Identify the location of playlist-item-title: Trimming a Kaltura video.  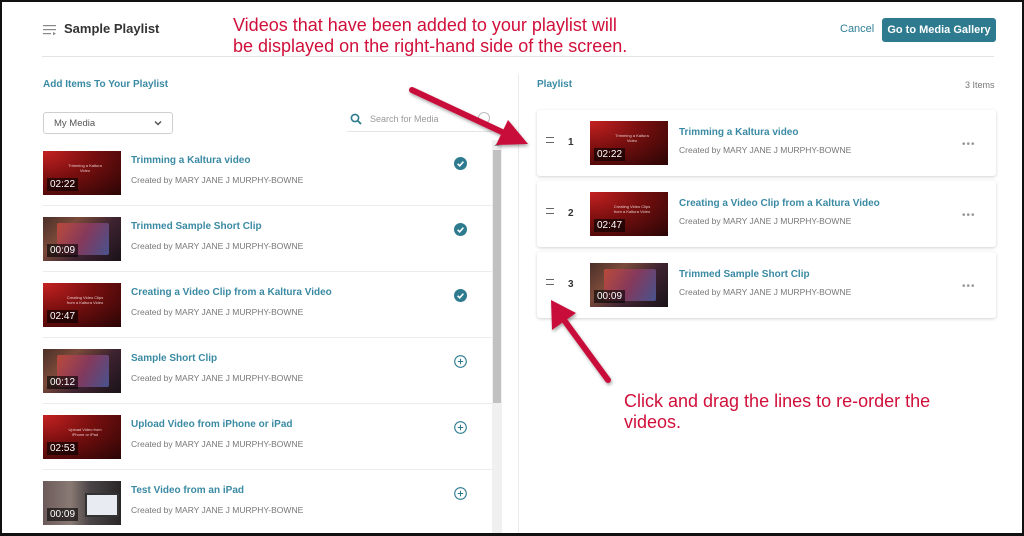
(738, 132).